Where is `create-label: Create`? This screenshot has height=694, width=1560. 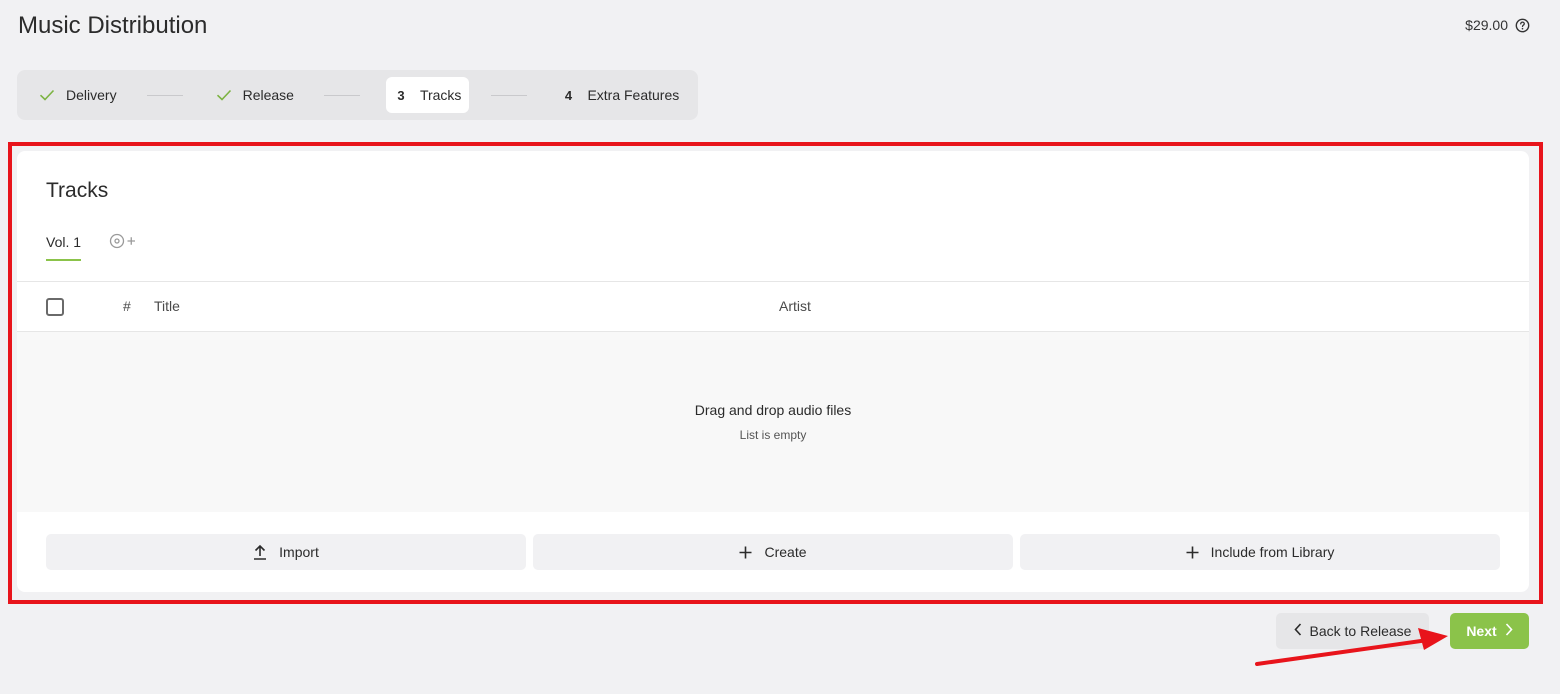
create-label: Create is located at coordinates (785, 552).